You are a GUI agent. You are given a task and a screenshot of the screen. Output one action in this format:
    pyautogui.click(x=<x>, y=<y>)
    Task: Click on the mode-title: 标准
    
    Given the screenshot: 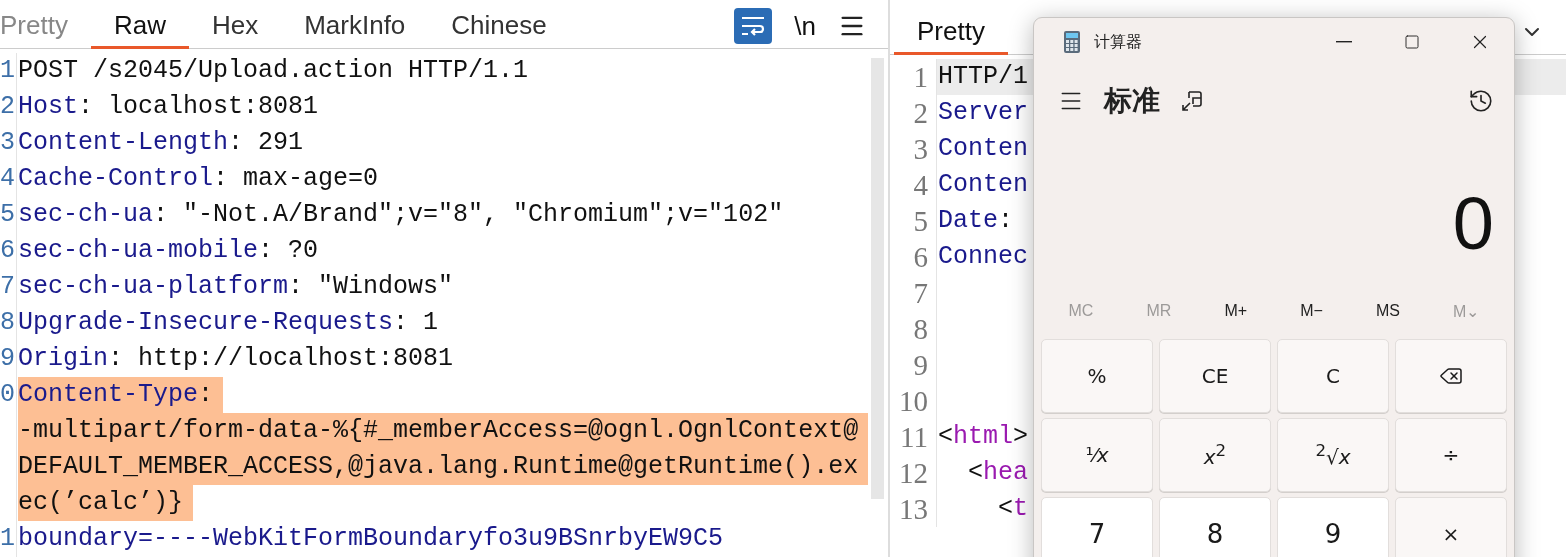 What is the action you would take?
    pyautogui.click(x=1132, y=101)
    